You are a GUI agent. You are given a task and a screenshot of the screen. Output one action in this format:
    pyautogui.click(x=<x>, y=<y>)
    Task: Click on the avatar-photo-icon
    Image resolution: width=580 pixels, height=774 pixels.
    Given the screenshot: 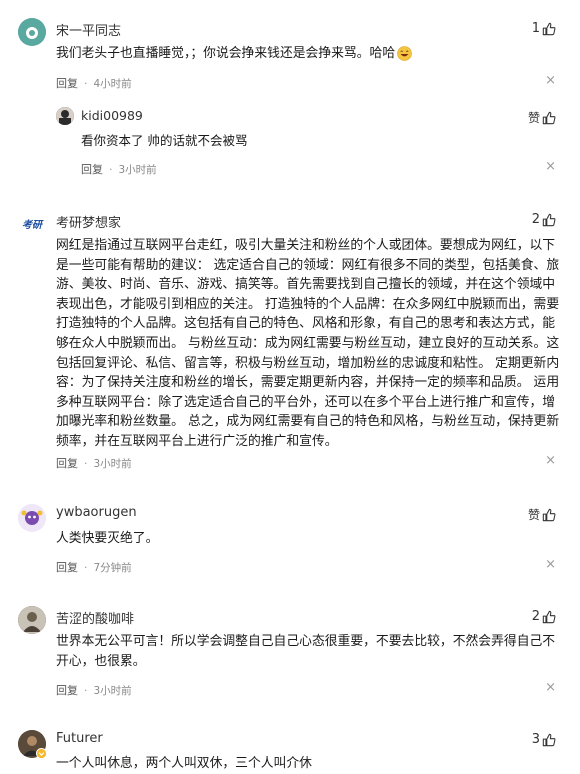 What is the action you would take?
    pyautogui.click(x=32, y=620)
    